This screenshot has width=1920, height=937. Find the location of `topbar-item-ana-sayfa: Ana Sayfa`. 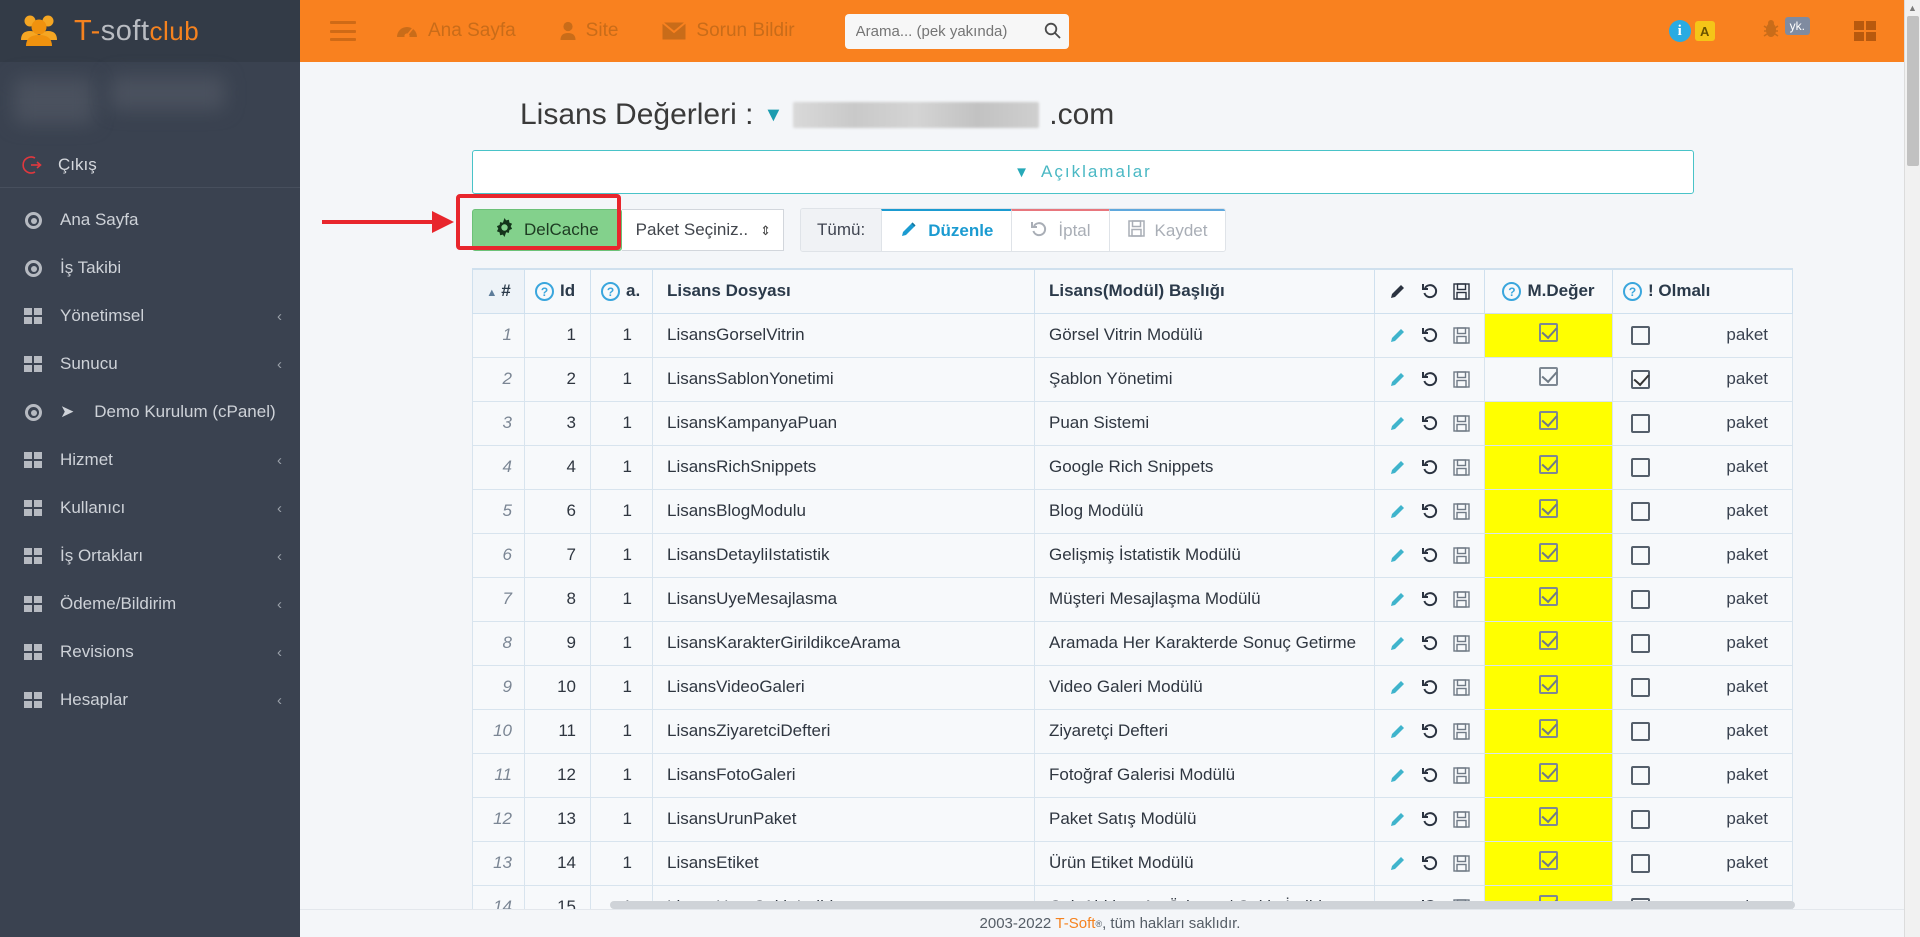

topbar-item-ana-sayfa: Ana Sayfa is located at coordinates (456, 31).